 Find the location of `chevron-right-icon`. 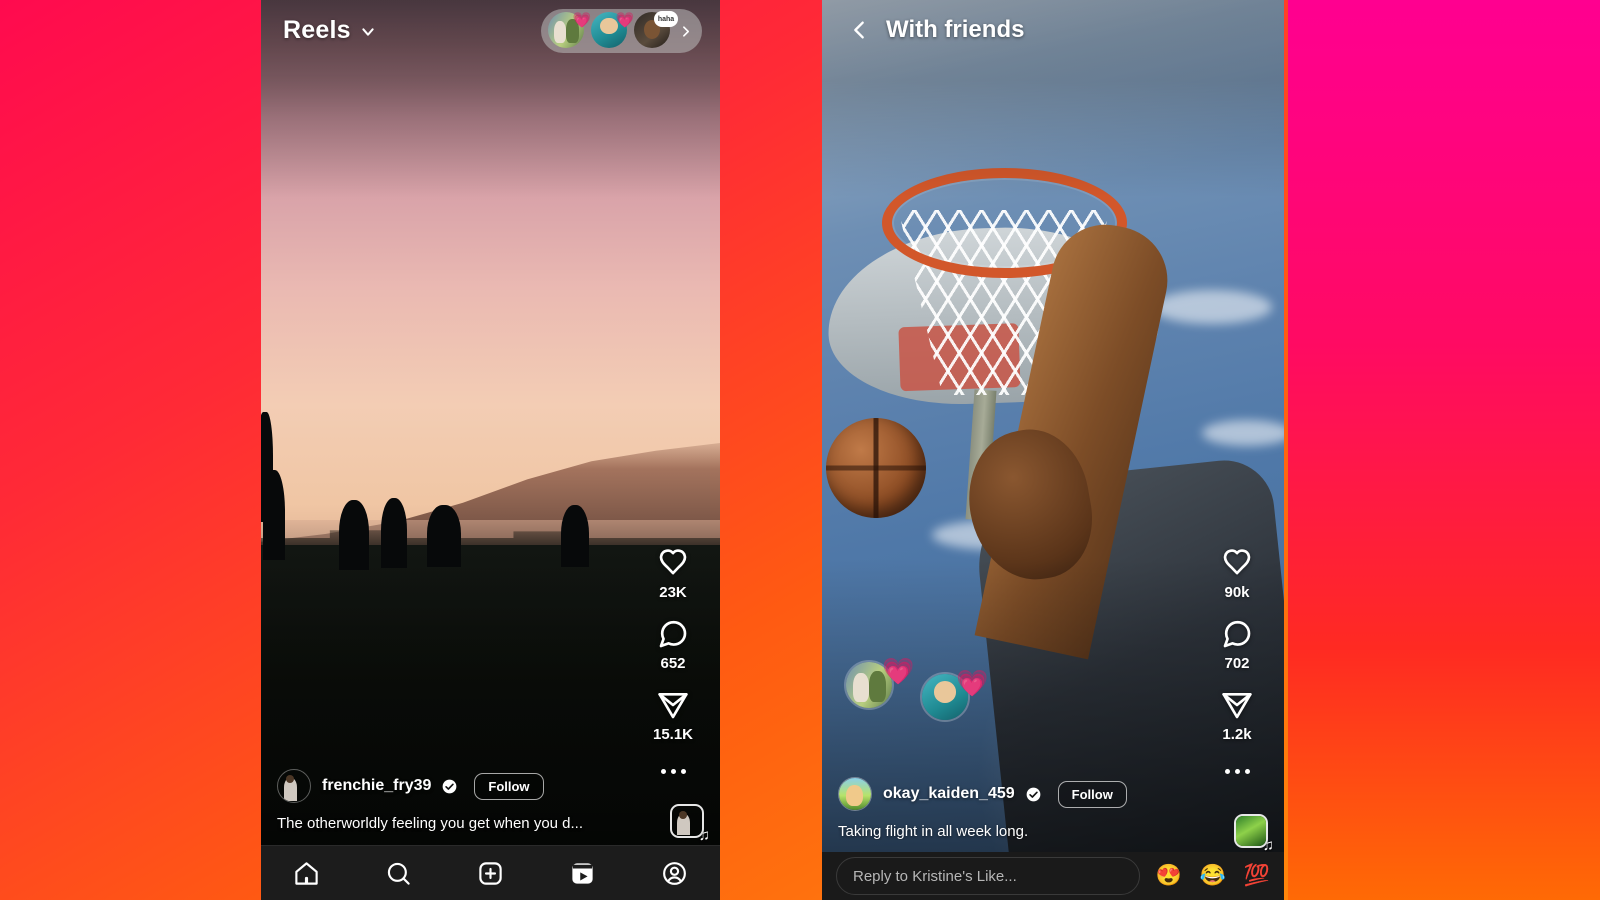

chevron-right-icon is located at coordinates (685, 31).